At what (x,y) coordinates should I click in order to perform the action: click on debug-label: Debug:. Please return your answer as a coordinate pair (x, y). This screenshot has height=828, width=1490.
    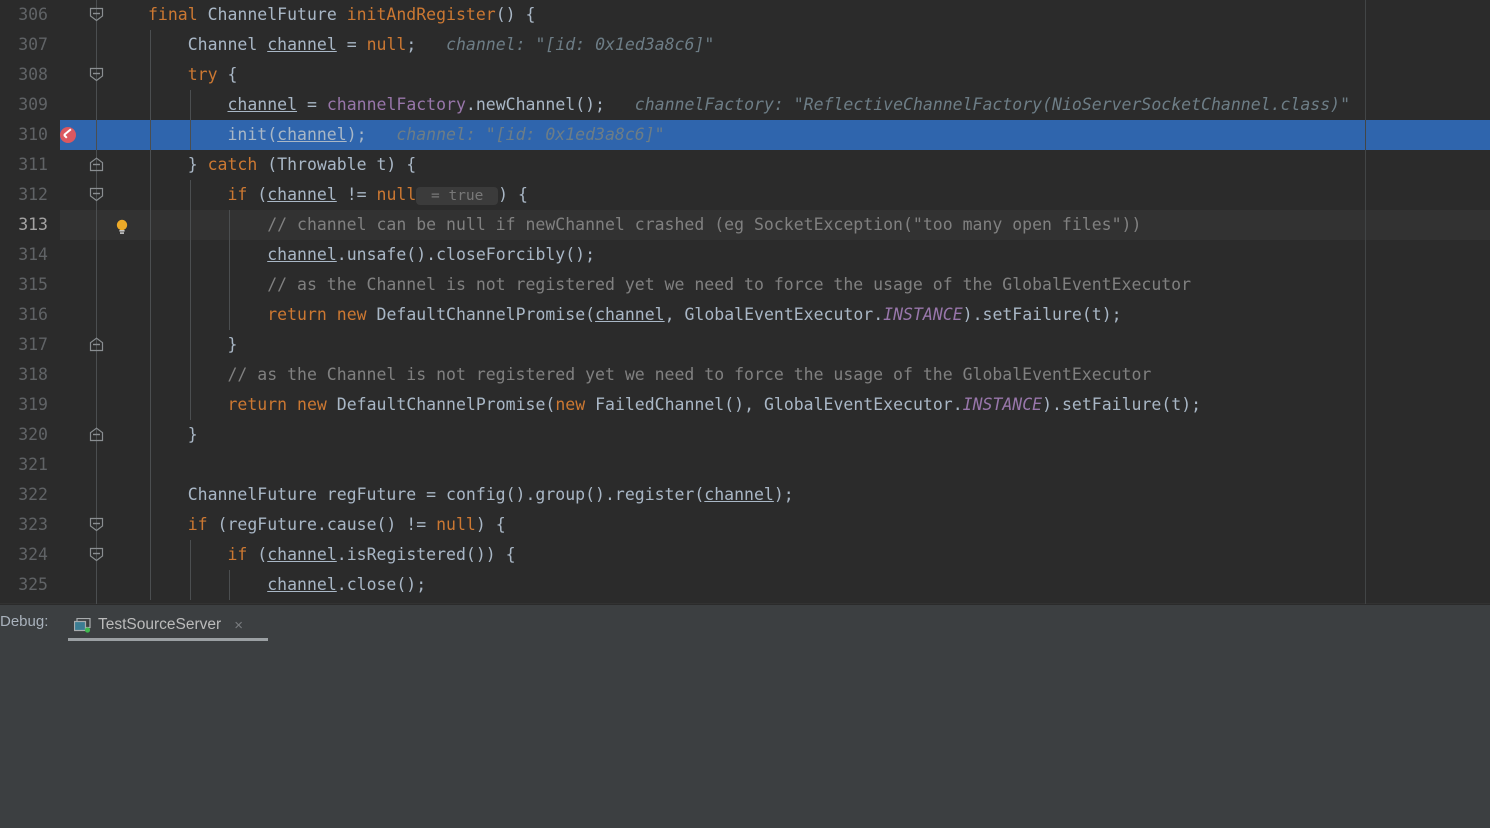
    Looking at the image, I should click on (24, 621).